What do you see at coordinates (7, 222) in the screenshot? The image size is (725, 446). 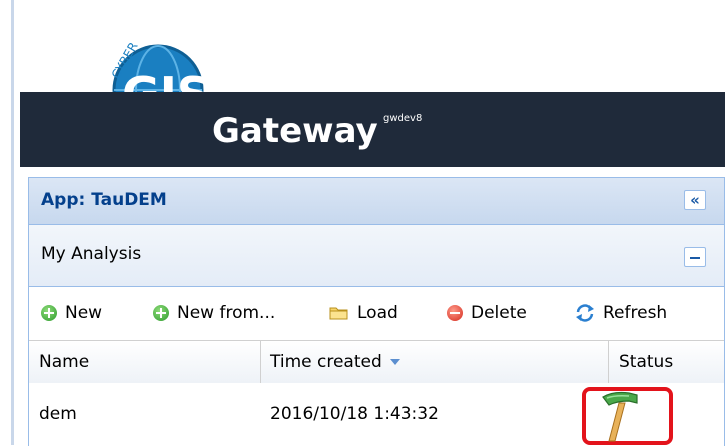 I see `left-edge` at bounding box center [7, 222].